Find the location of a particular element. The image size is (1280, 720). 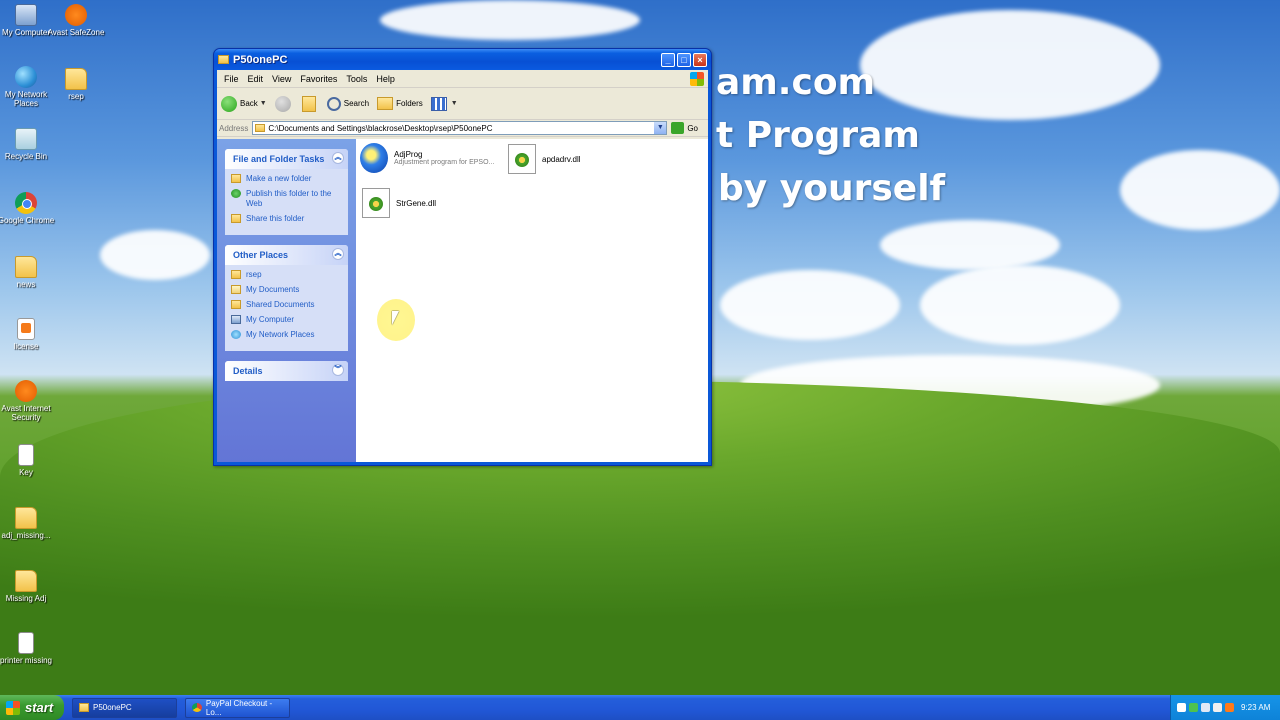

desktop-icon-key: Key is located at coordinates (28, 460).